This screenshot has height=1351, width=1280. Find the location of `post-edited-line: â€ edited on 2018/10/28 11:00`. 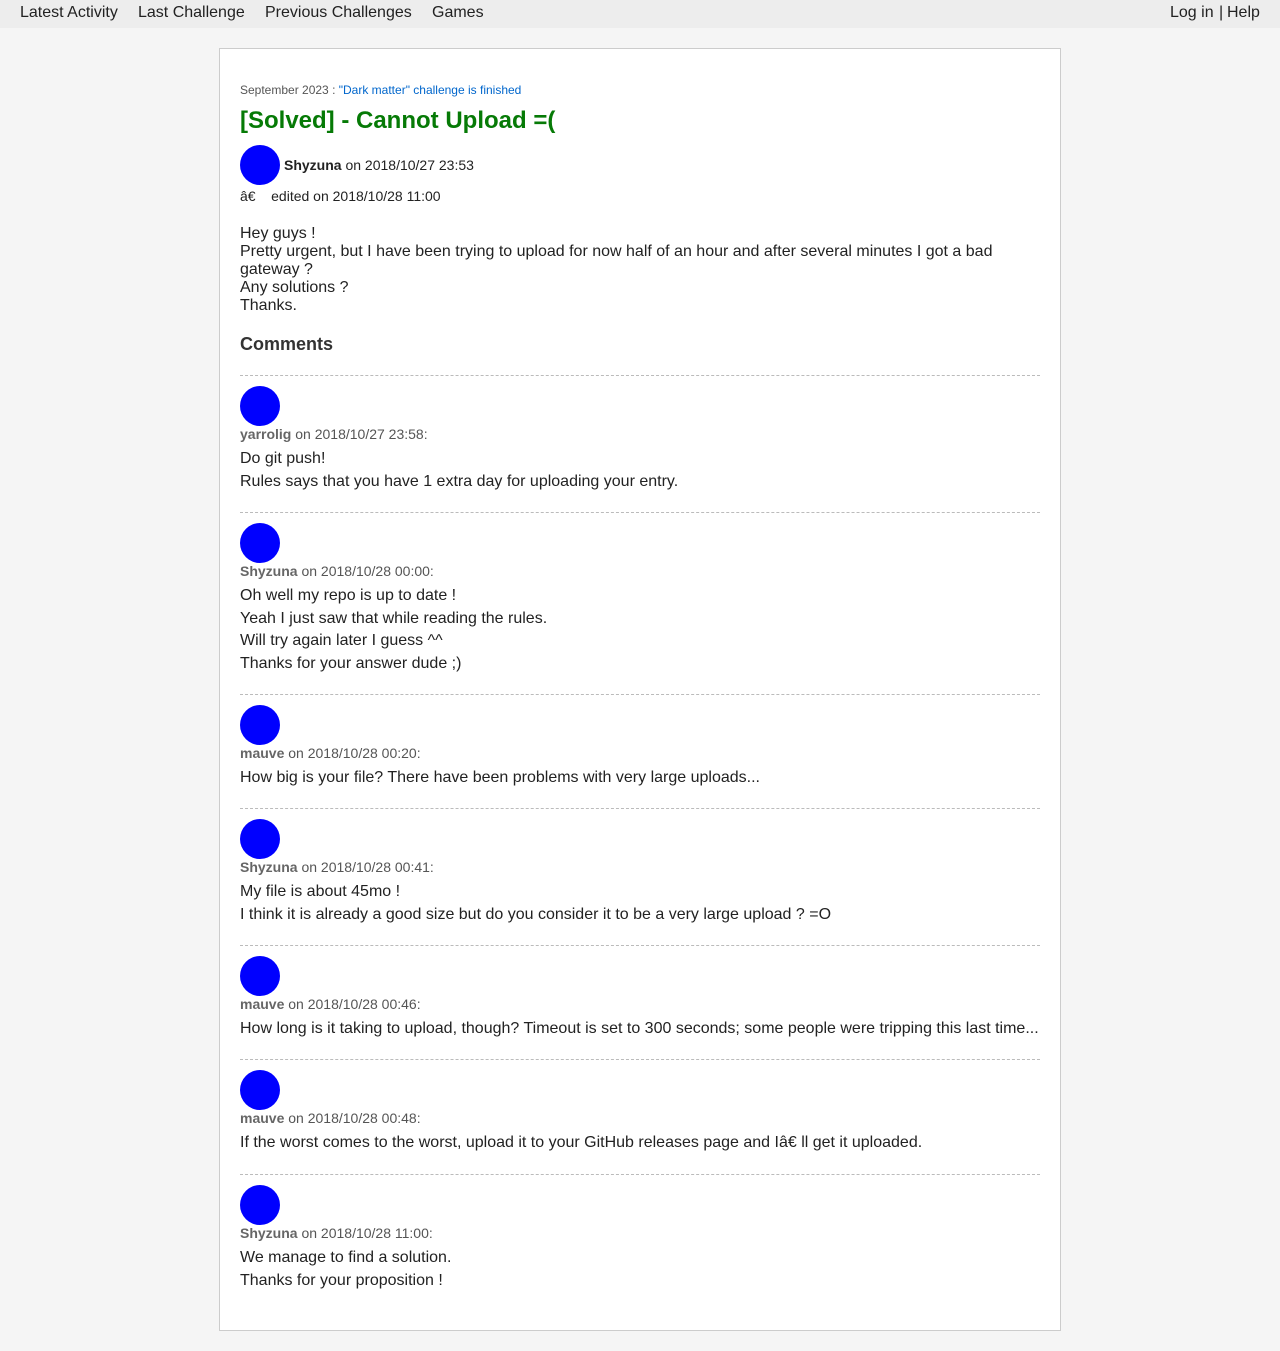

post-edited-line: â€ edited on 2018/10/28 11:00 is located at coordinates (340, 196).